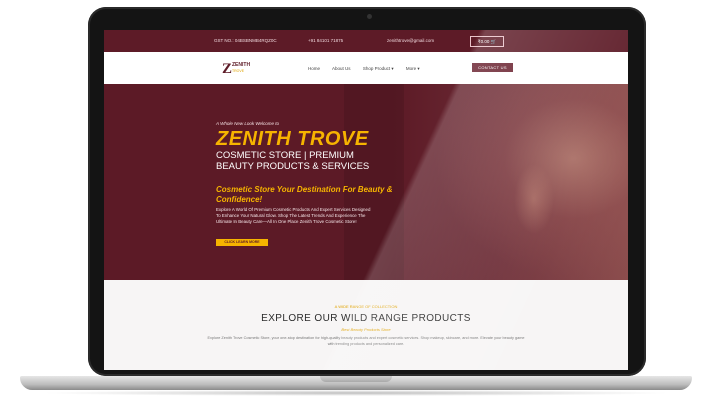 Image resolution: width=715 pixels, height=400 pixels. What do you see at coordinates (356, 379) in the screenshot?
I see `laptop-notch` at bounding box center [356, 379].